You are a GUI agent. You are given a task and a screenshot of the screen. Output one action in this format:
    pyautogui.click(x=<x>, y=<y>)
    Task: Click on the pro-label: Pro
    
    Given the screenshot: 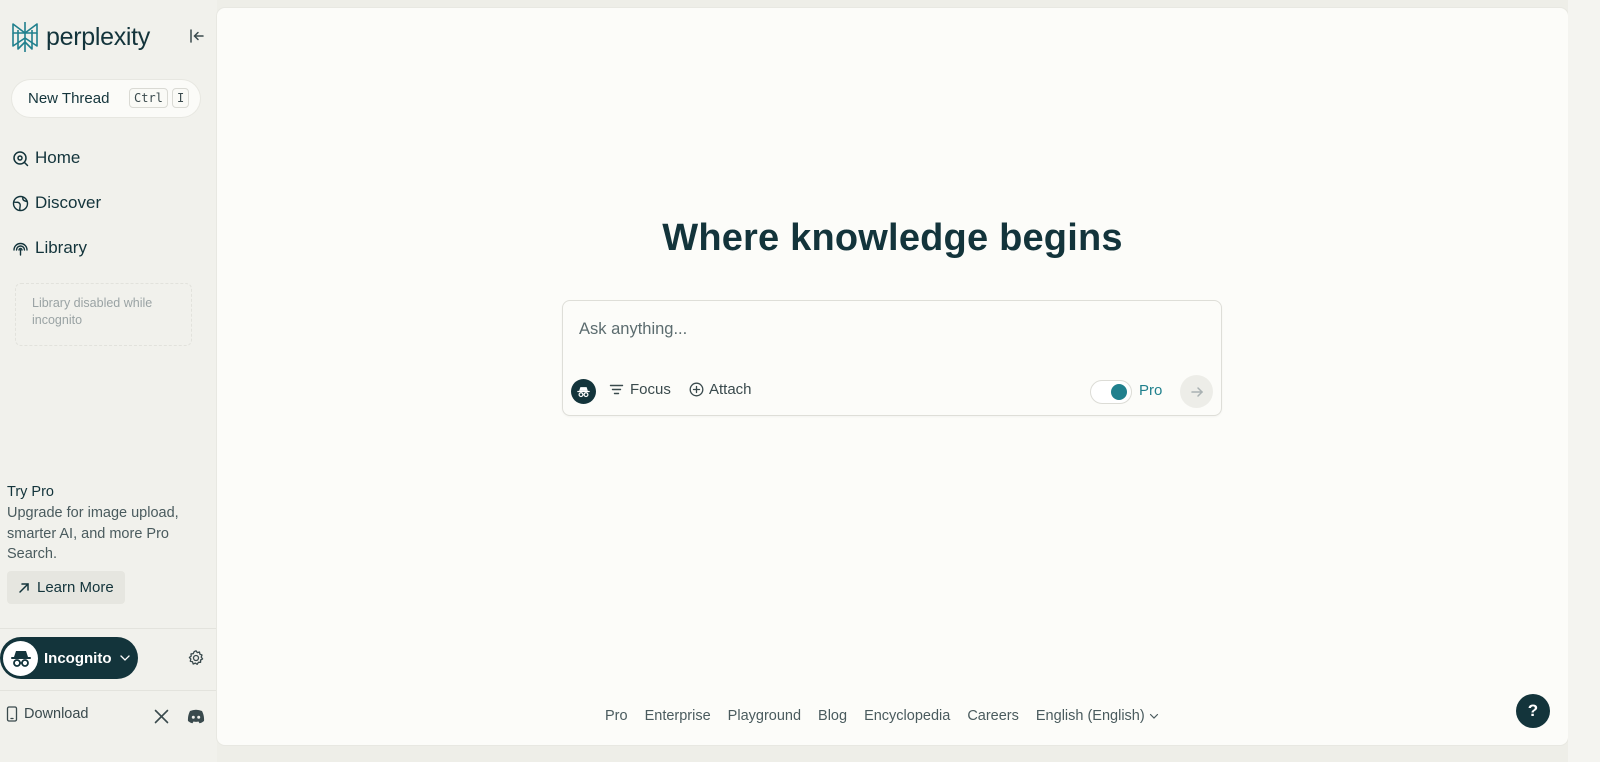 What is the action you would take?
    pyautogui.click(x=1151, y=390)
    